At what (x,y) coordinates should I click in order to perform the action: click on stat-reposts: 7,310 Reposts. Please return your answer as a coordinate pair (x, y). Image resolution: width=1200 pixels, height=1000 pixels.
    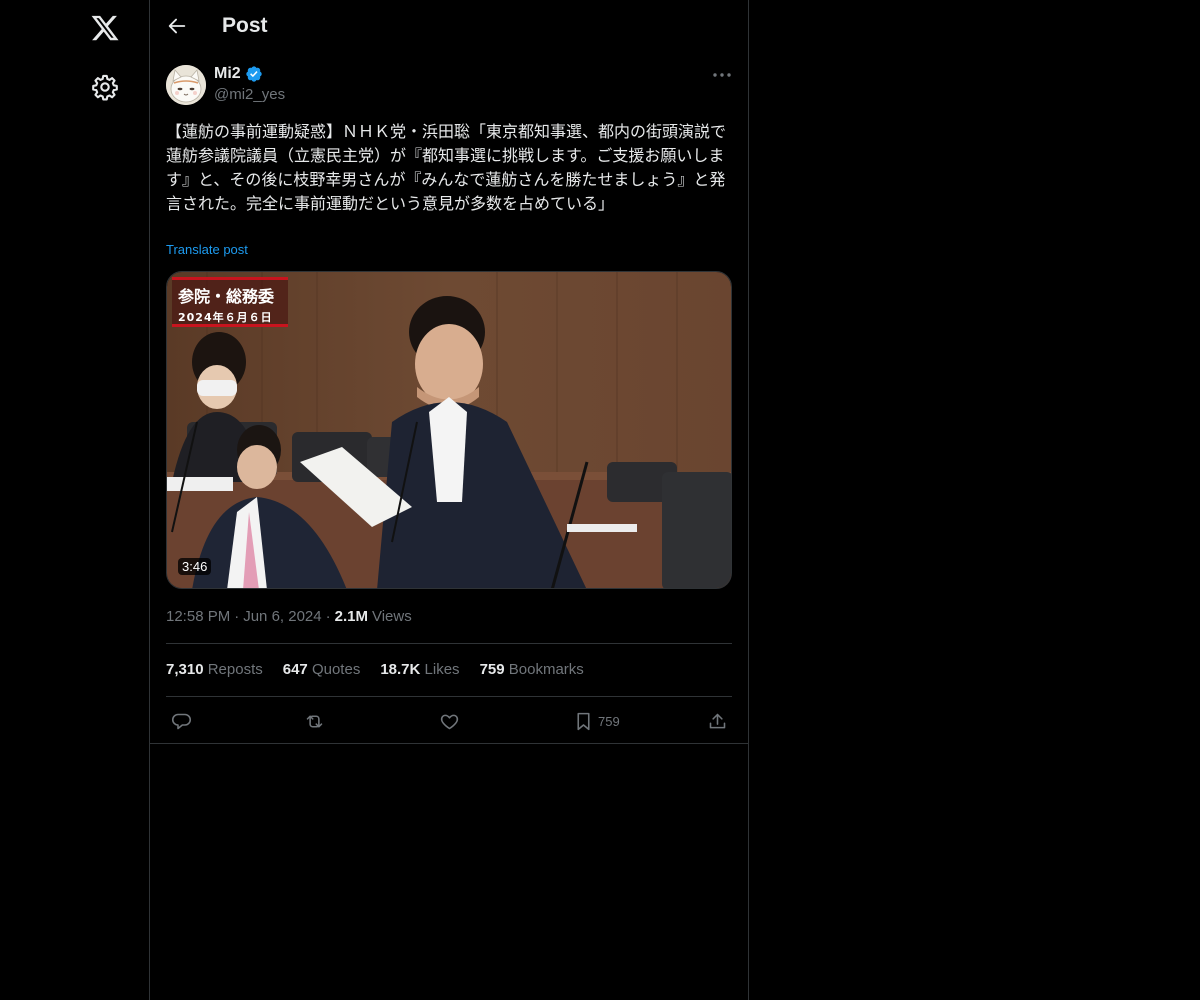
    Looking at the image, I should click on (214, 669).